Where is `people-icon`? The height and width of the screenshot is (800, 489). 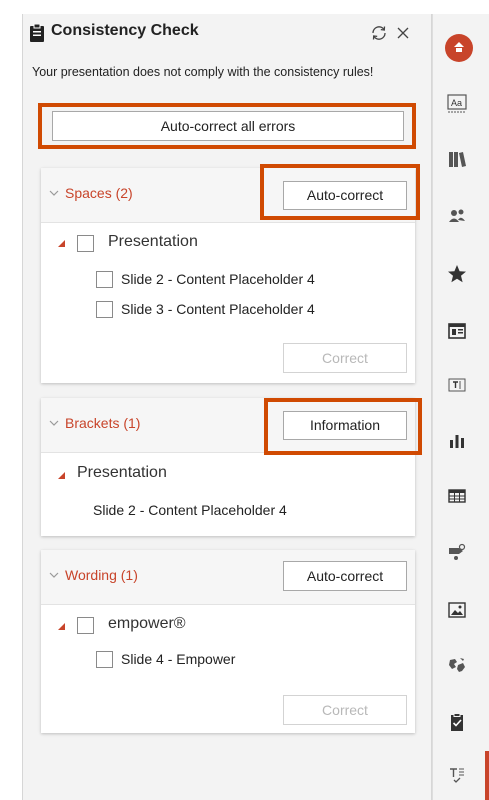 people-icon is located at coordinates (457, 216).